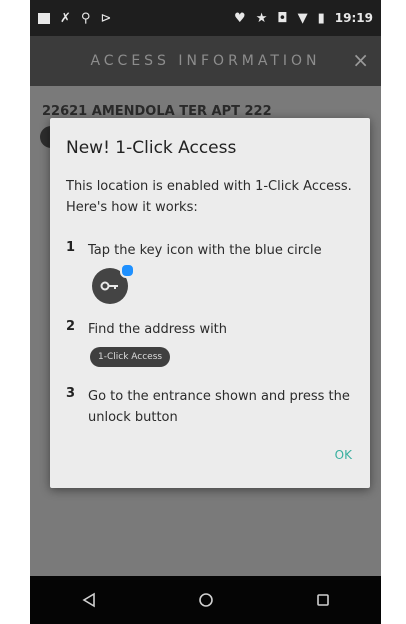 This screenshot has height=624, width=406. What do you see at coordinates (106, 18) in the screenshot?
I see `signal-icon: ⊳` at bounding box center [106, 18].